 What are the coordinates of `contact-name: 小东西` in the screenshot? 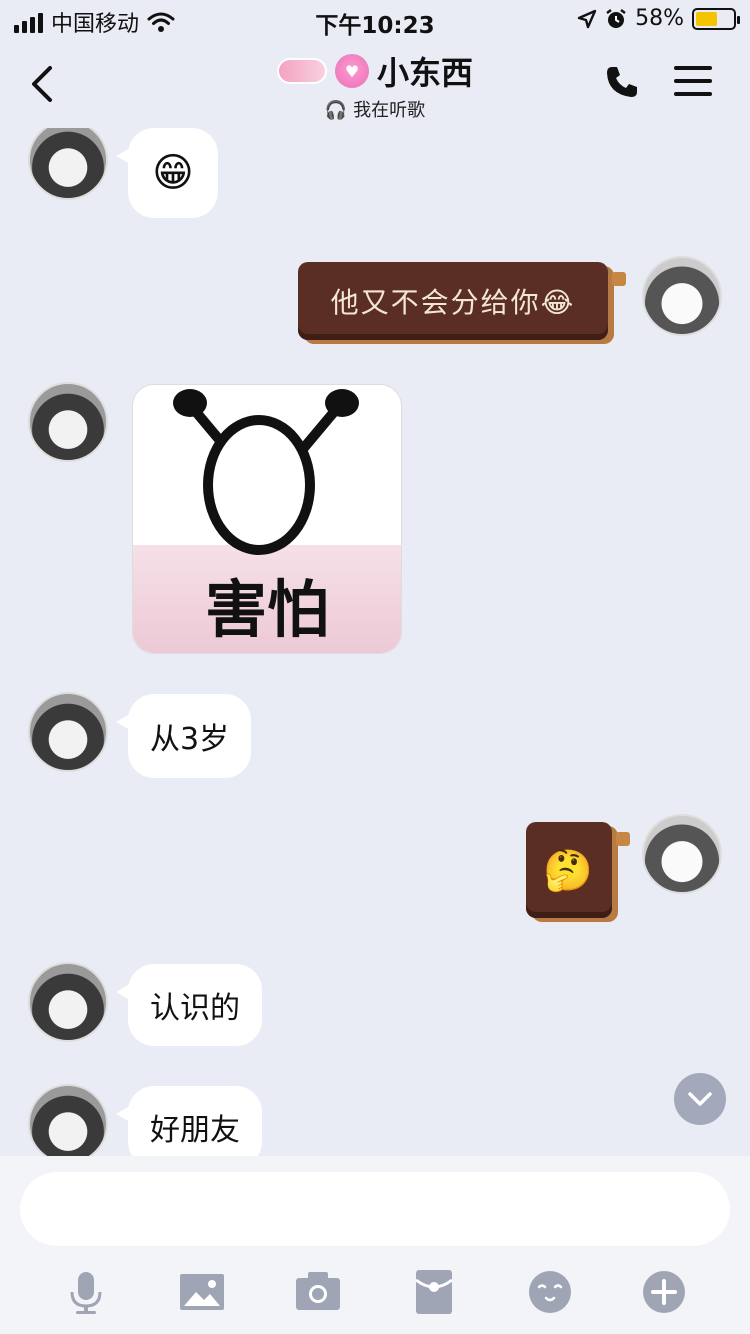 It's located at (425, 71).